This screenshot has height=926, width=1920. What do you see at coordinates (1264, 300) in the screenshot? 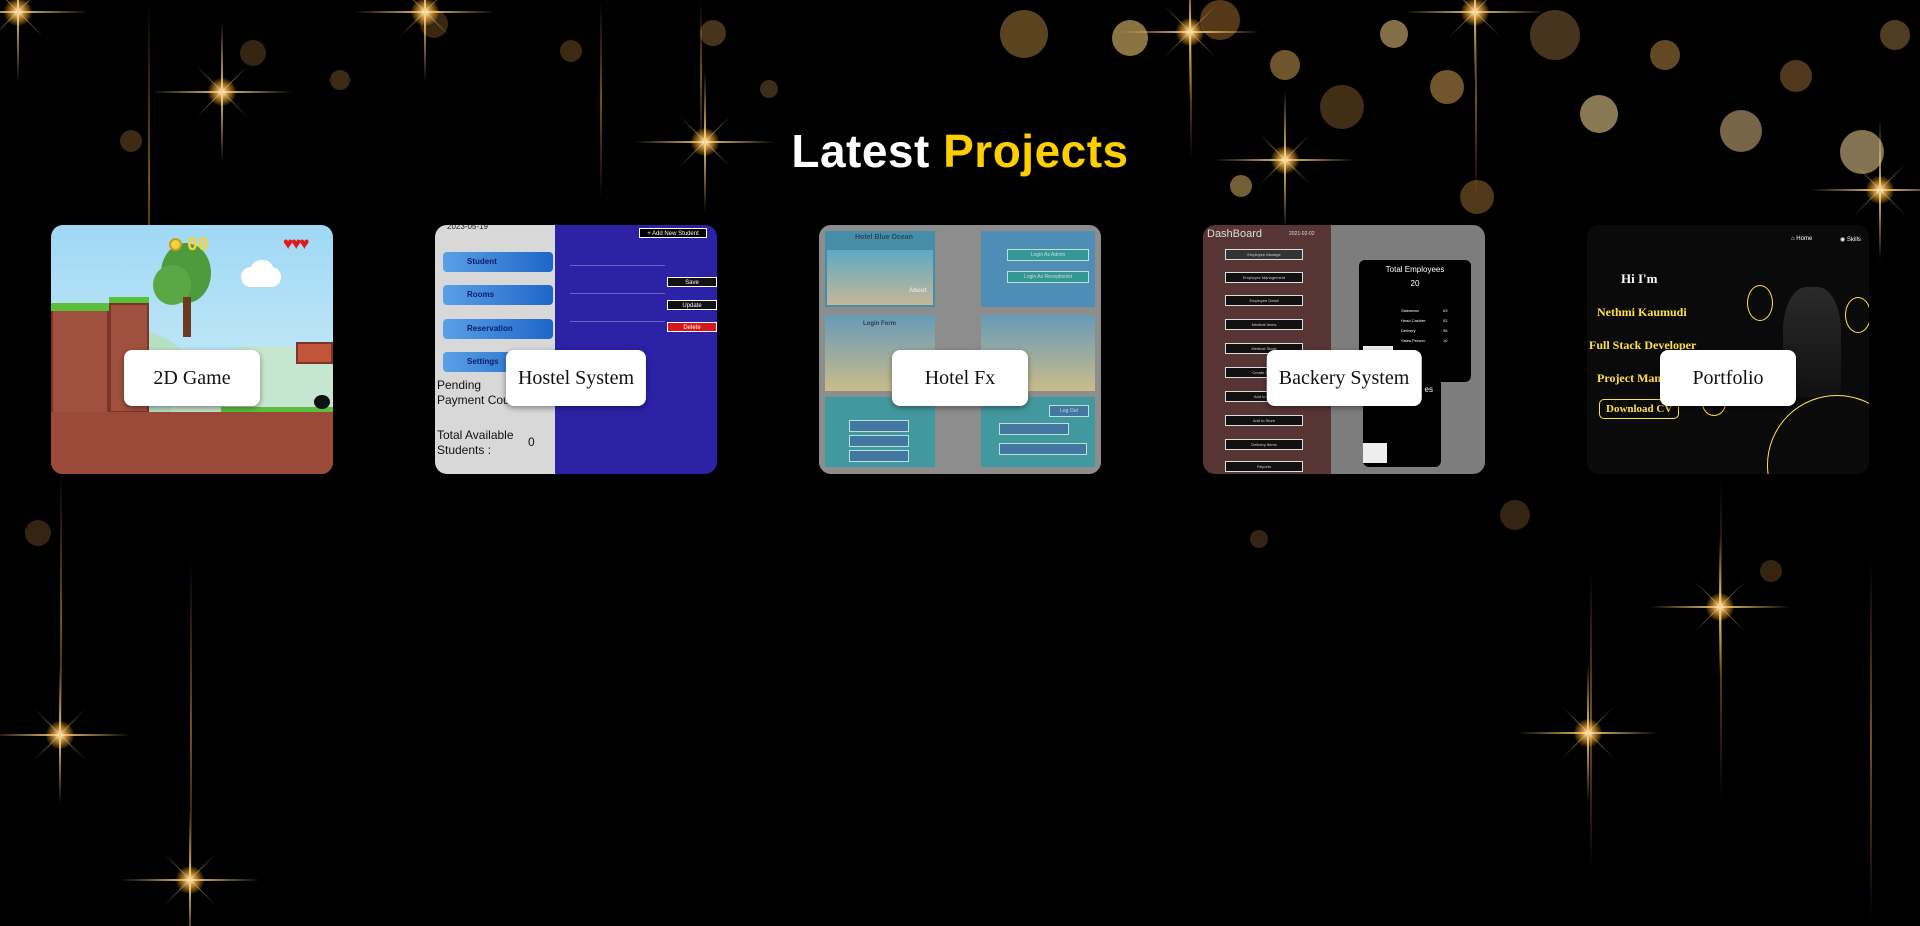
I see `preview-menu-item: Employee Detail` at bounding box center [1264, 300].